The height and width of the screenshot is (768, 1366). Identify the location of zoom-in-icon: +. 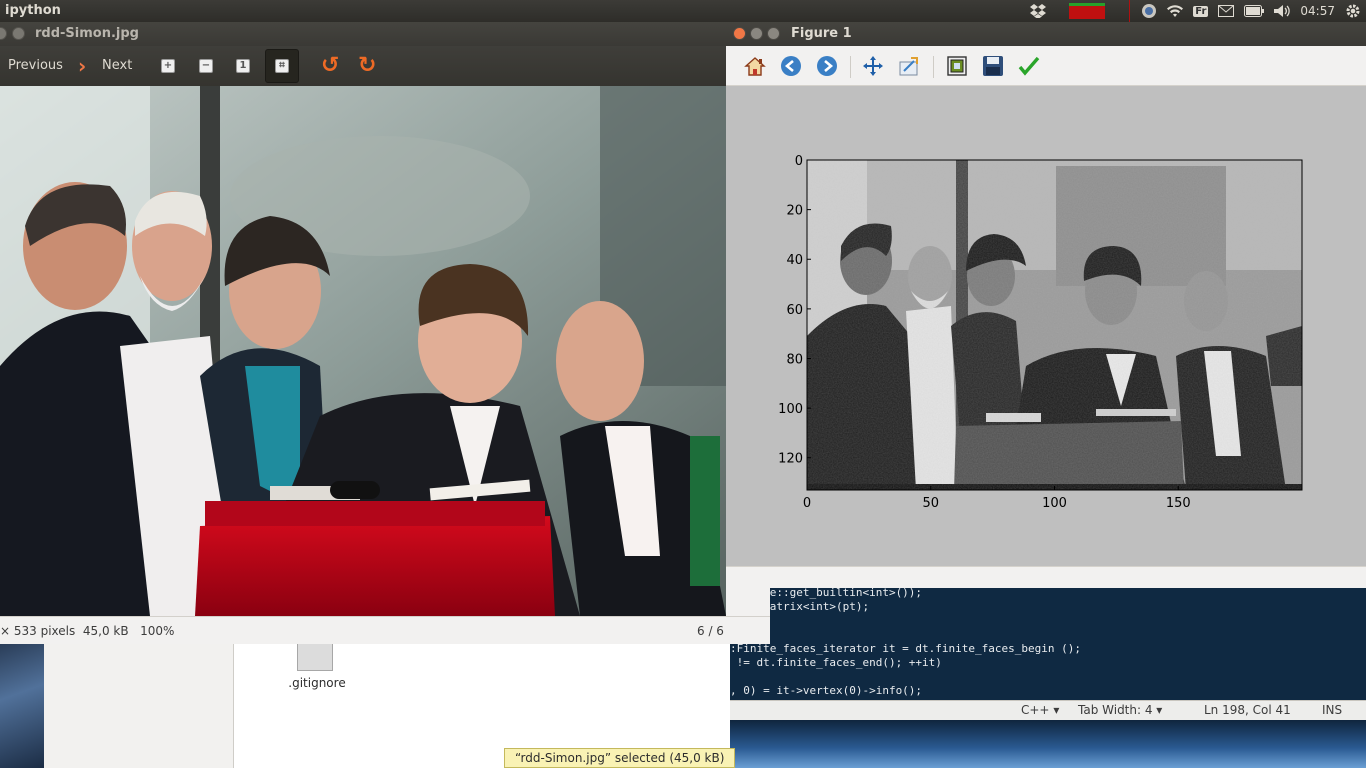
(168, 66).